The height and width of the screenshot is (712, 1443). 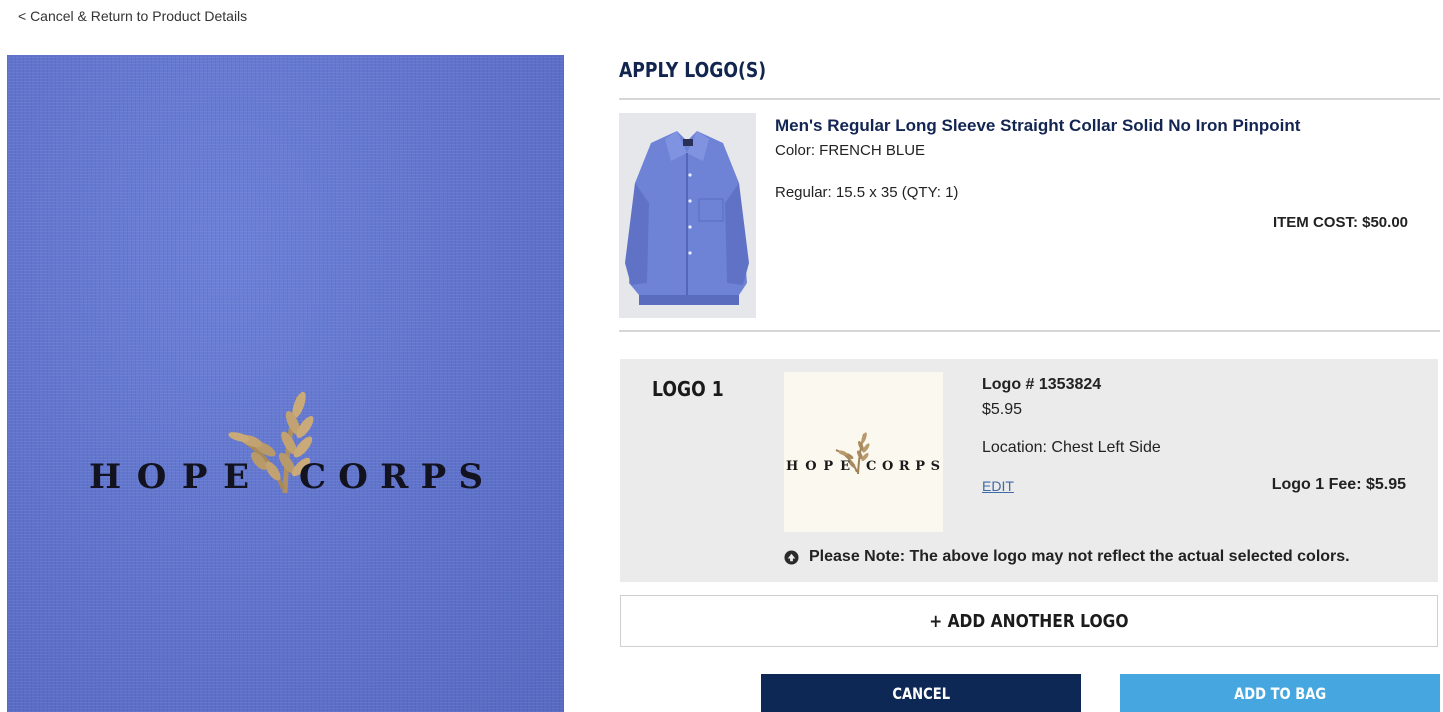 I want to click on hope-corps-logo-small: HOPE CORPS, so click(x=863, y=453).